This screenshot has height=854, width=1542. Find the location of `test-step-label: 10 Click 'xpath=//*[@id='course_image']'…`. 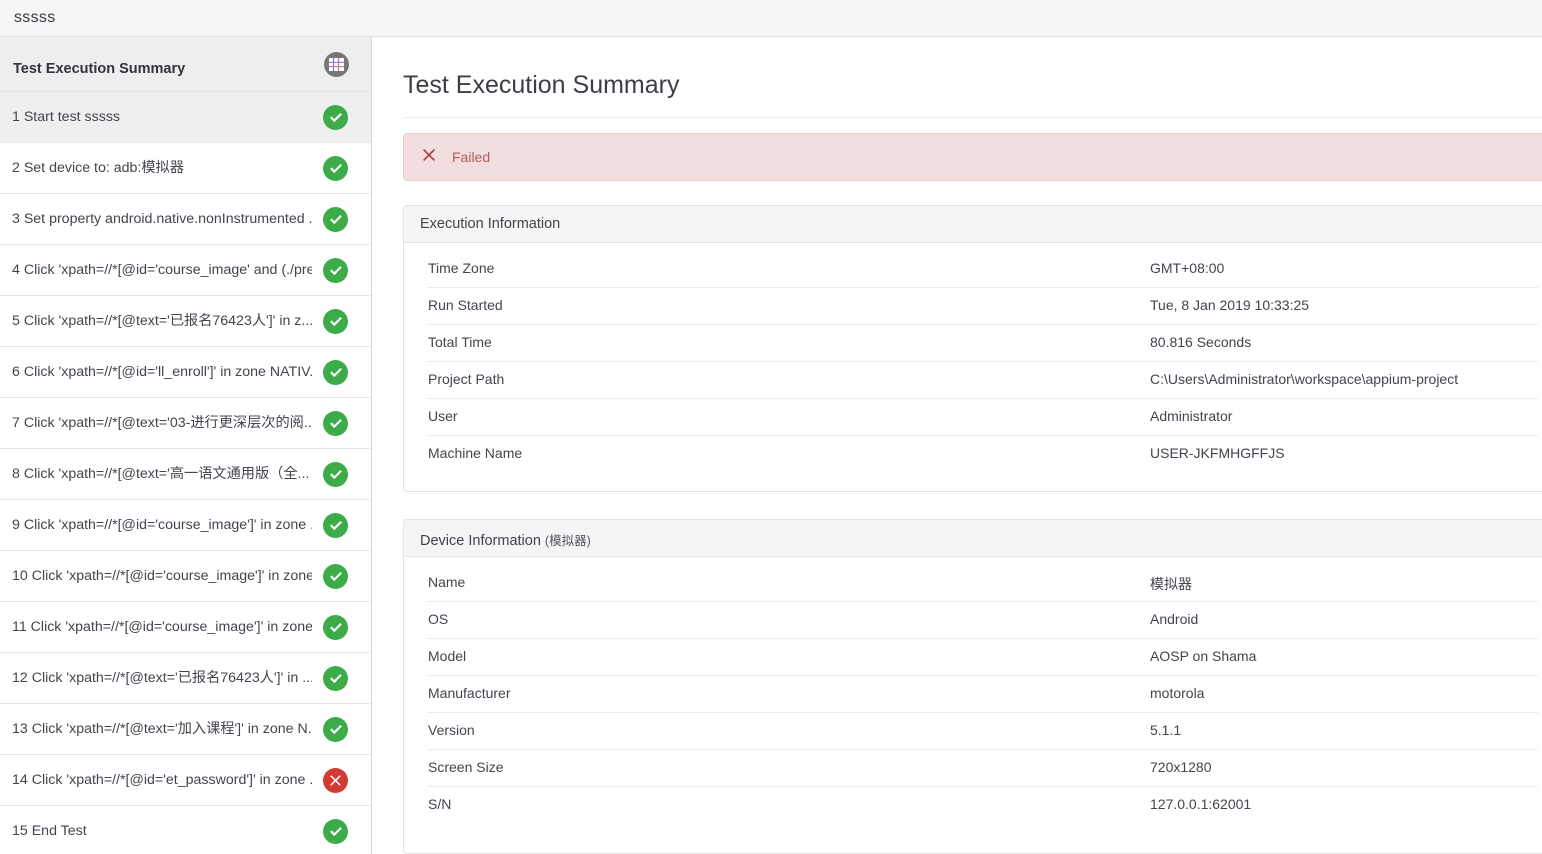

test-step-label: 10 Click 'xpath=//*[@id='course_image']'… is located at coordinates (162, 576).